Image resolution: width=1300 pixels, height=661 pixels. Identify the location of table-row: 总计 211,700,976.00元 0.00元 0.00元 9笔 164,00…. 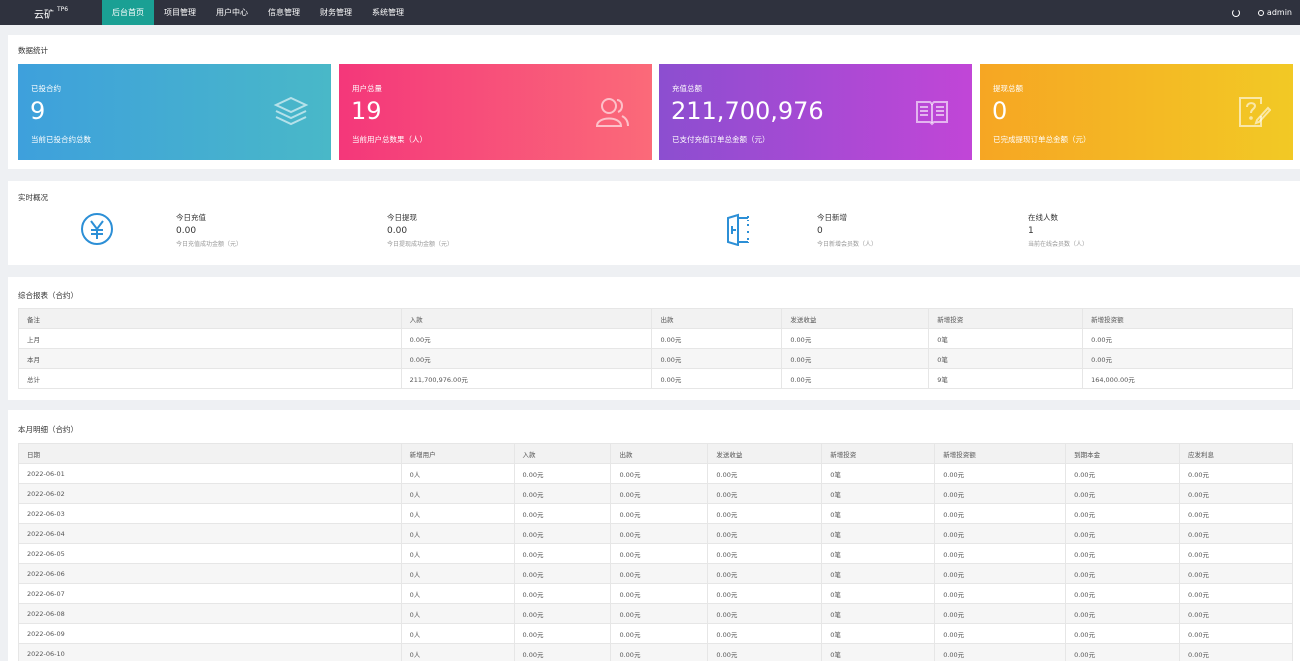
(655, 378).